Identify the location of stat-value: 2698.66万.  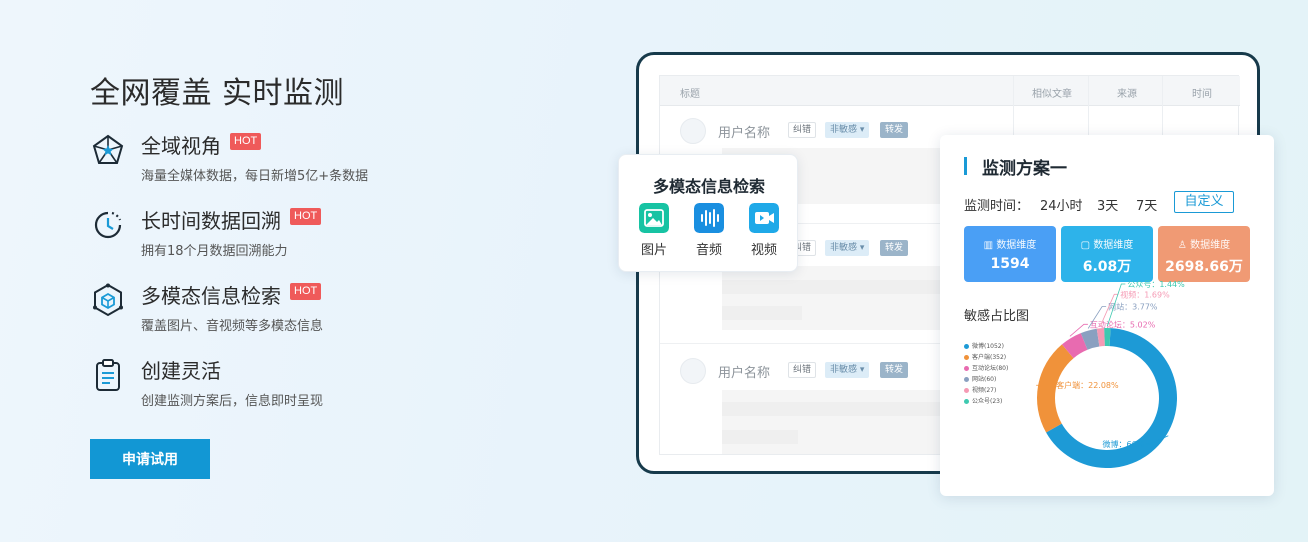
(1204, 267).